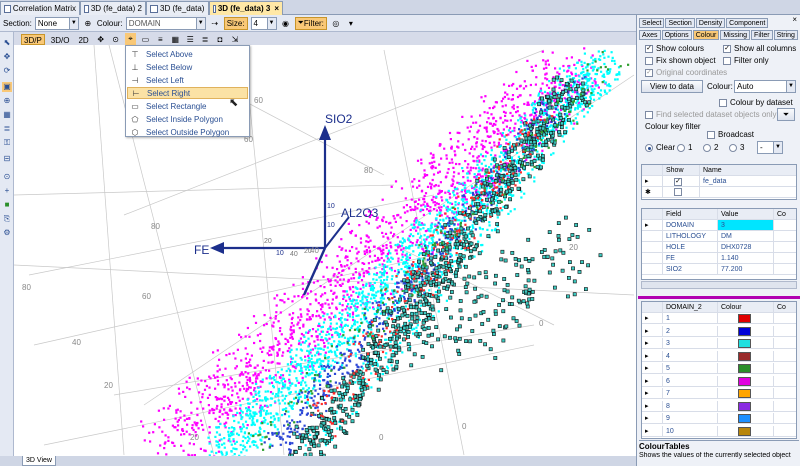 This screenshot has height=466, width=800. What do you see at coordinates (7, 87) in the screenshot?
I see `select-tool-icon: ▣` at bounding box center [7, 87].